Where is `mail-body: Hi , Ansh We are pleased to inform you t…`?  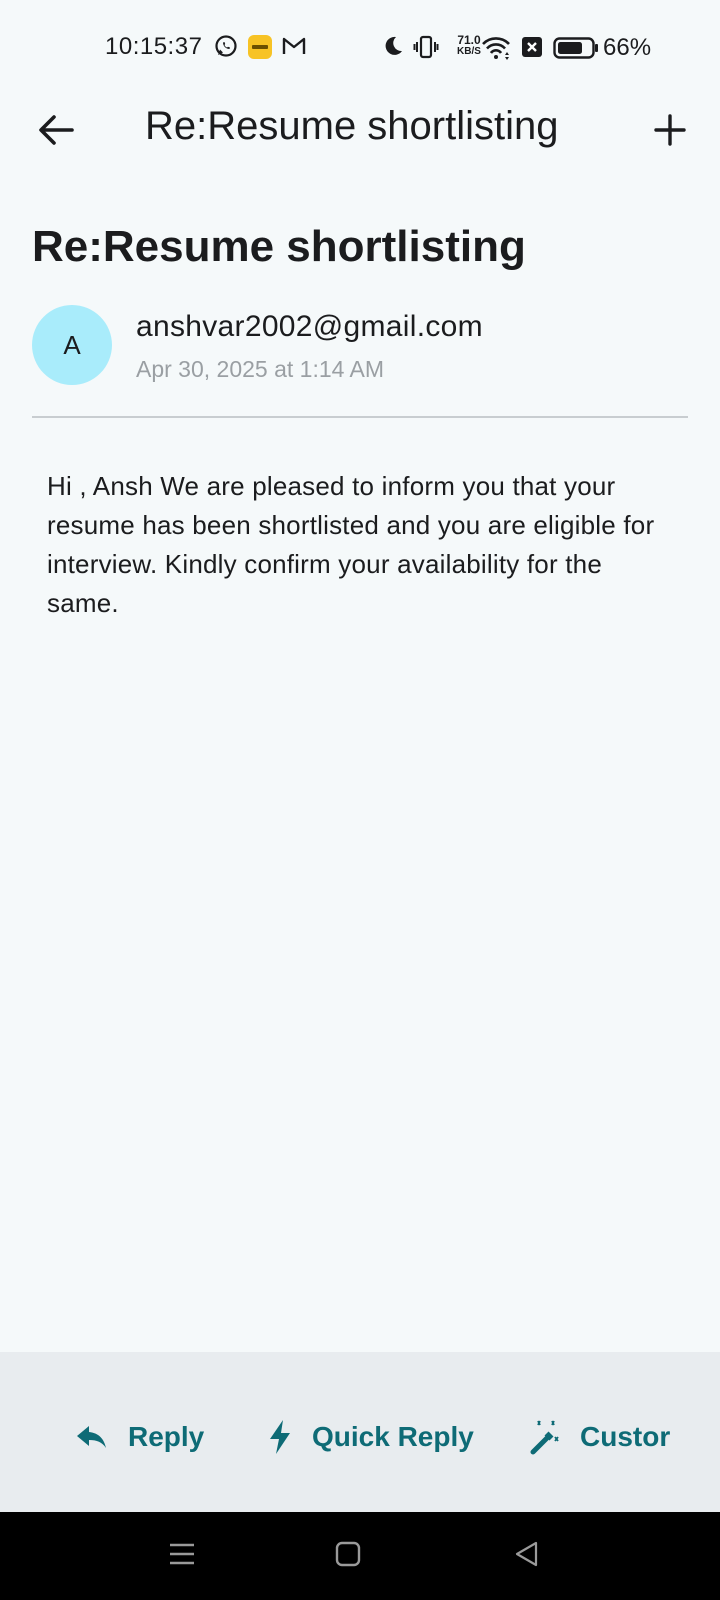
mail-body: Hi , Ansh We are pleased to inform you t… is located at coordinates (351, 544).